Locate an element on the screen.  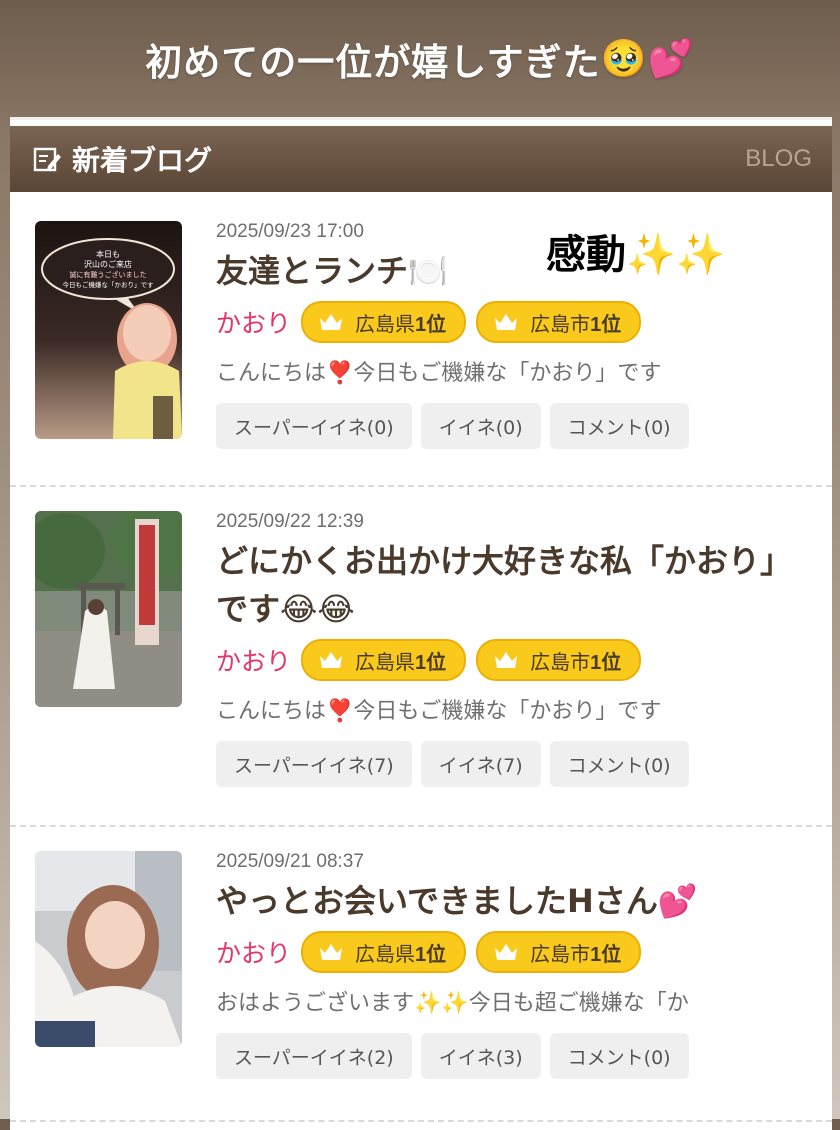
page-caption: 初めての一位が嬉しすぎた 🥹💕 is located at coordinates (420, 59).